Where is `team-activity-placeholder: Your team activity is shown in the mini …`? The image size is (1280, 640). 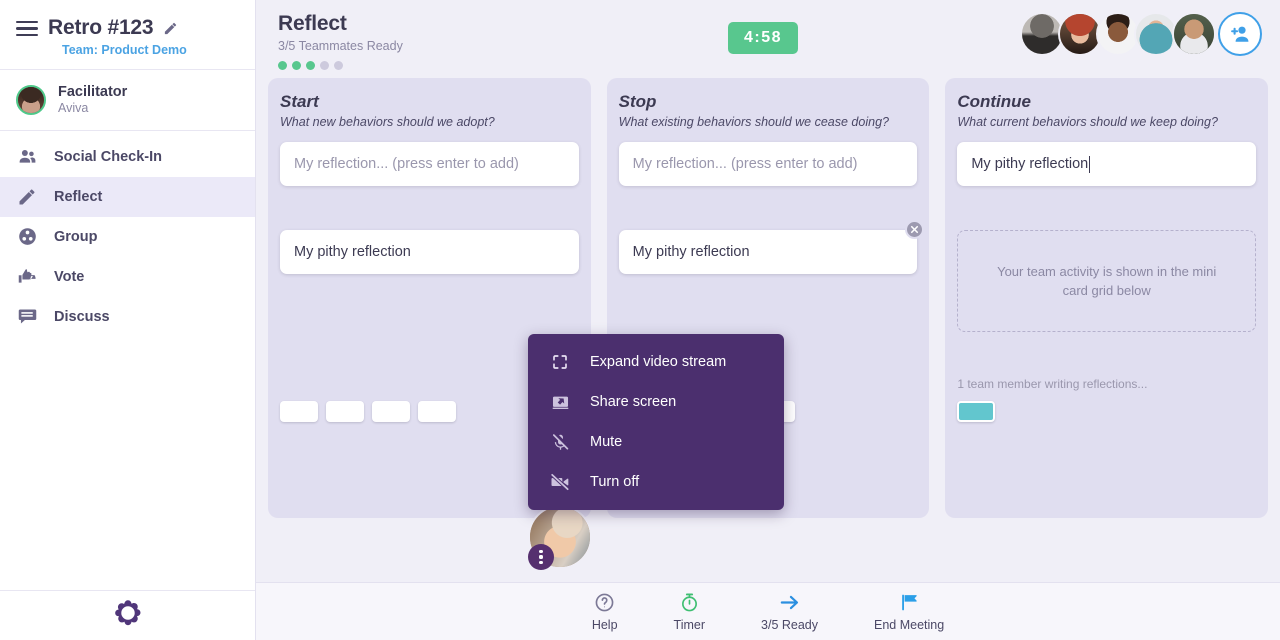 team-activity-placeholder: Your team activity is shown in the mini … is located at coordinates (1107, 281).